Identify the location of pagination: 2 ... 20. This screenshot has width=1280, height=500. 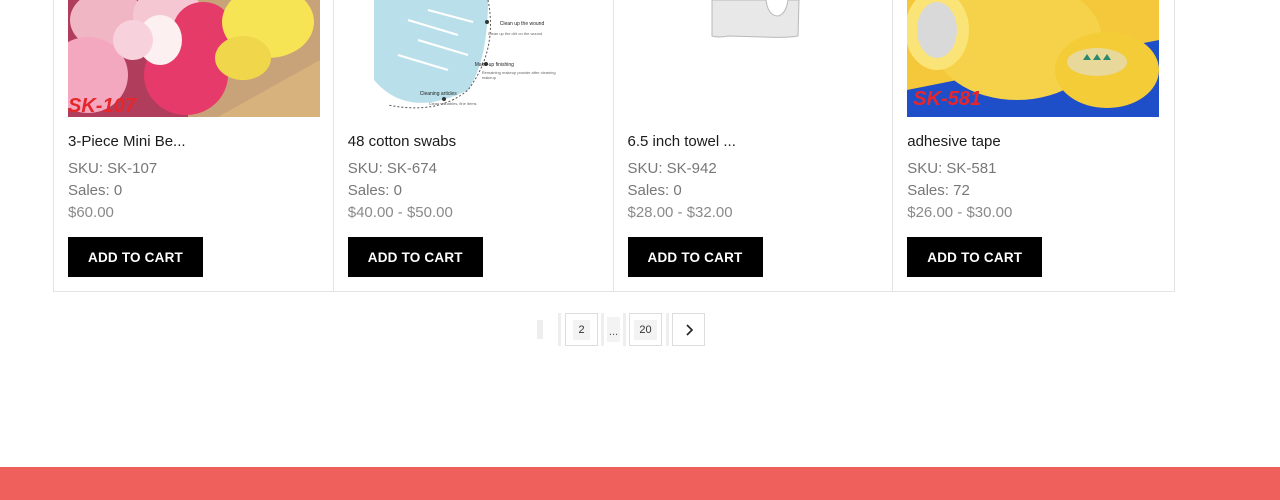
(640, 329).